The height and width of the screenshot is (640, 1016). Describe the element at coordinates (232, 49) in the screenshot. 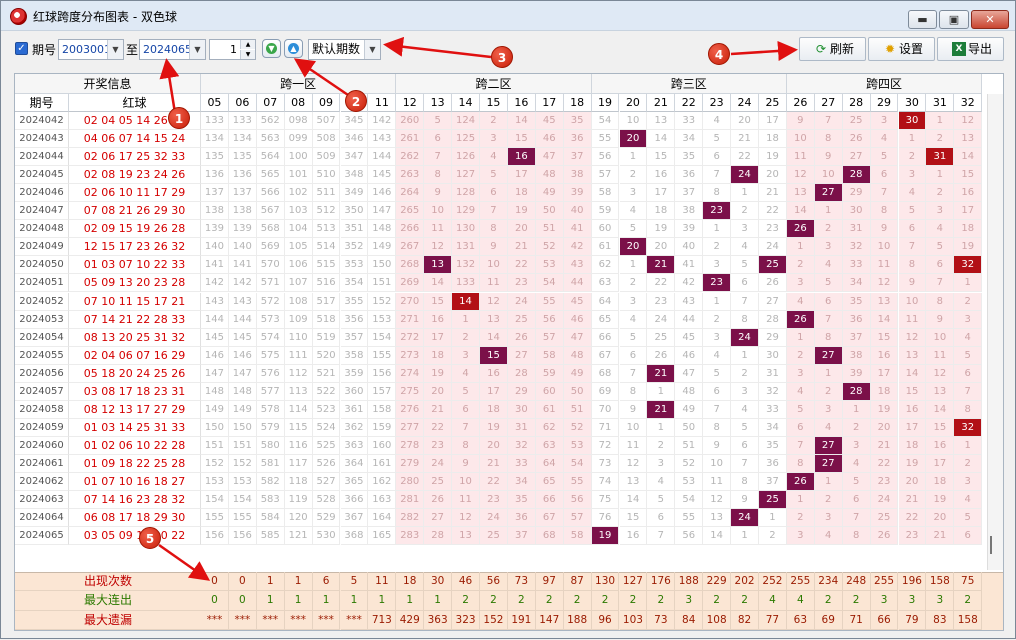

I see `step-spinner: 1 ▲ ▼` at that location.